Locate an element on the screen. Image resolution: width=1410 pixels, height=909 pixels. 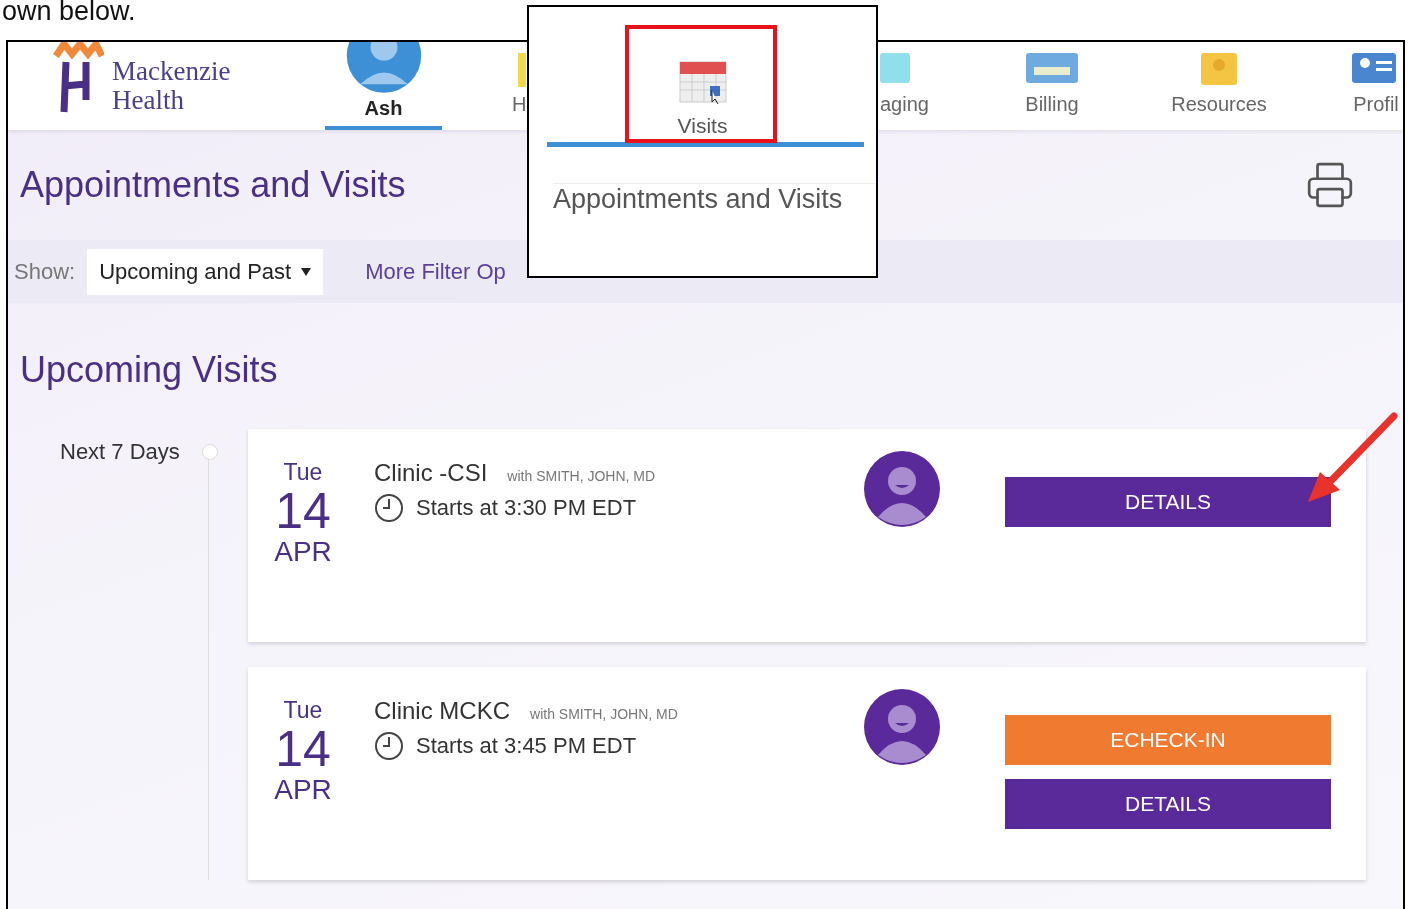
document-text: own below. is located at coordinates (69, 14).